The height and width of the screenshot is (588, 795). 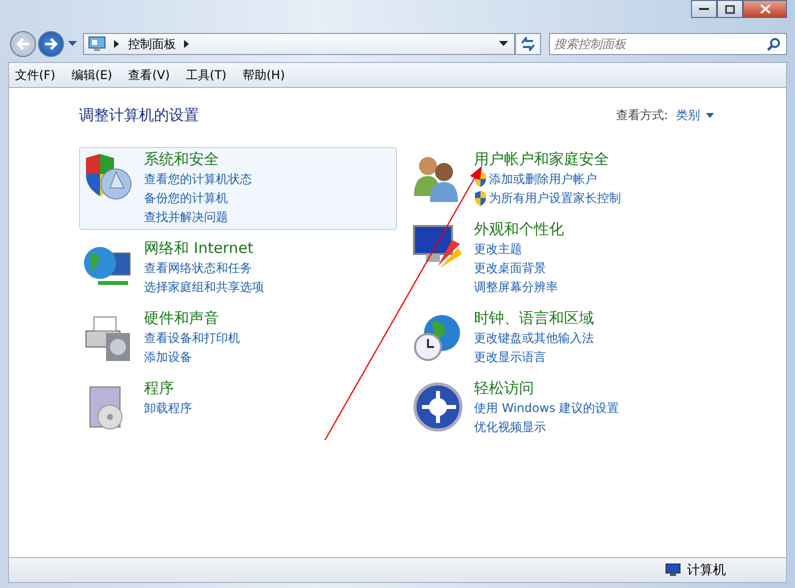 What do you see at coordinates (534, 318) in the screenshot?
I see `category-title: 时钟、语言和区域` at bounding box center [534, 318].